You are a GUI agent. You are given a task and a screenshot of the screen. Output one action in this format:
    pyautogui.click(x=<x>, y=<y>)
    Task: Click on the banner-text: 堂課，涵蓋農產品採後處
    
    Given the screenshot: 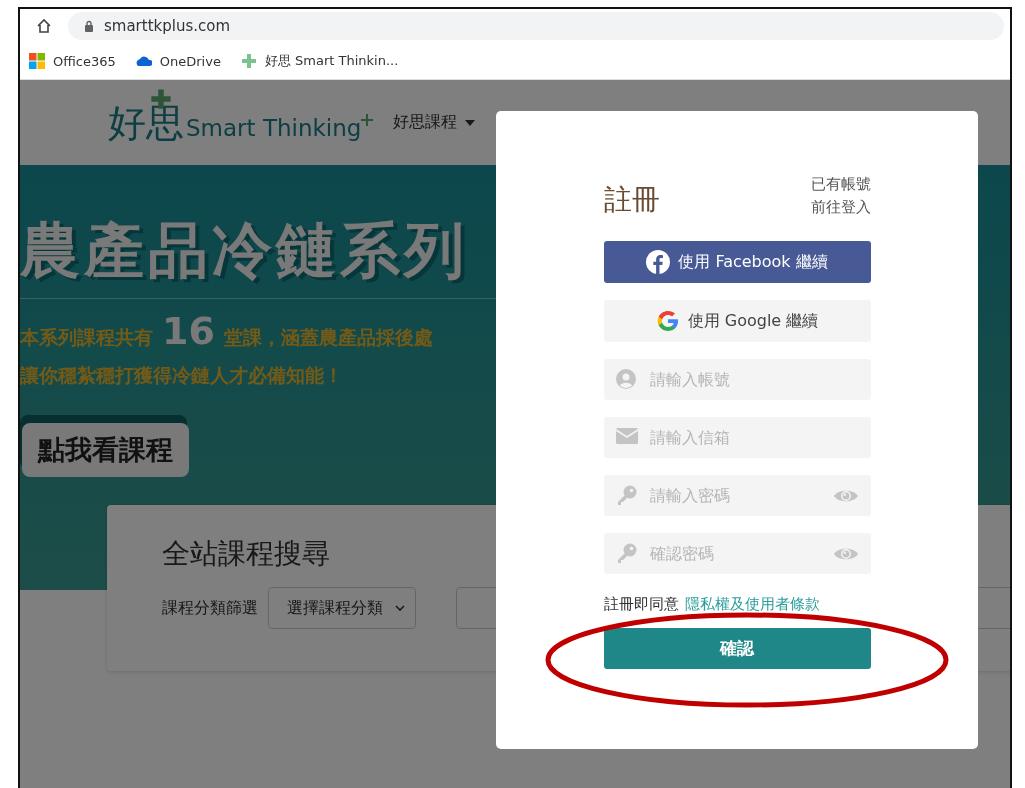 What is the action you would take?
    pyautogui.click(x=328, y=337)
    